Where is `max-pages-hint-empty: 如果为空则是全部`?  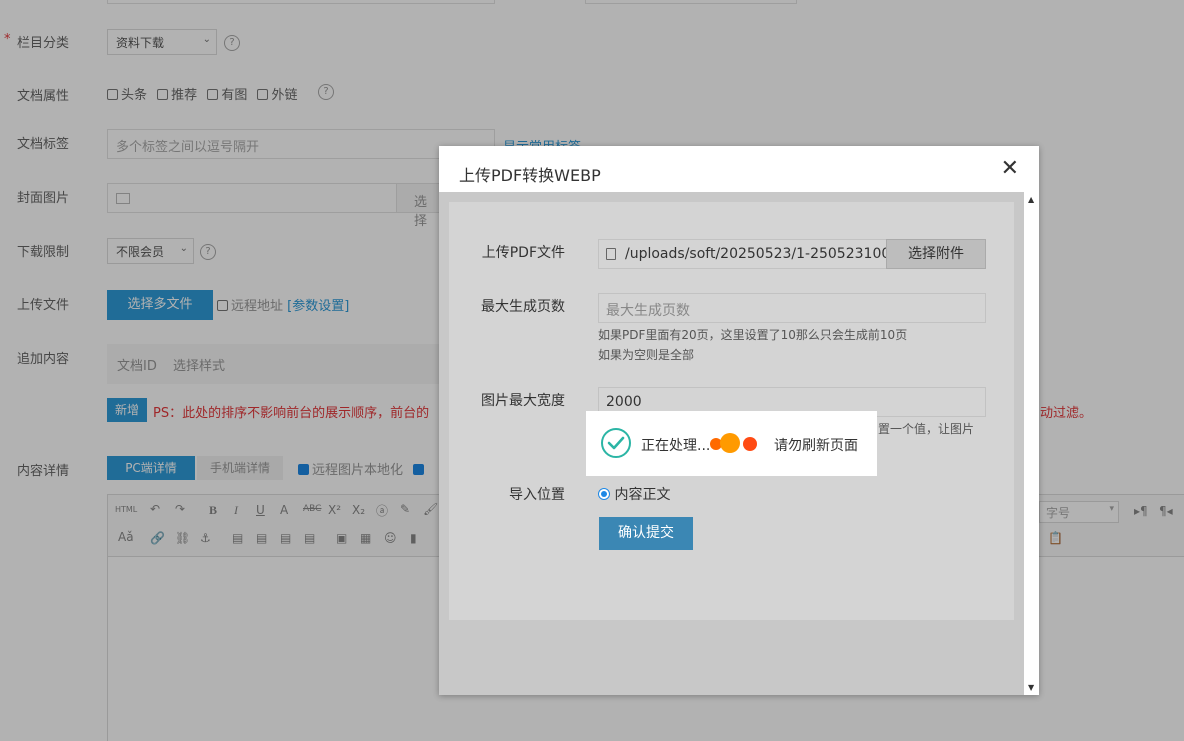 max-pages-hint-empty: 如果为空则是全部 is located at coordinates (646, 355).